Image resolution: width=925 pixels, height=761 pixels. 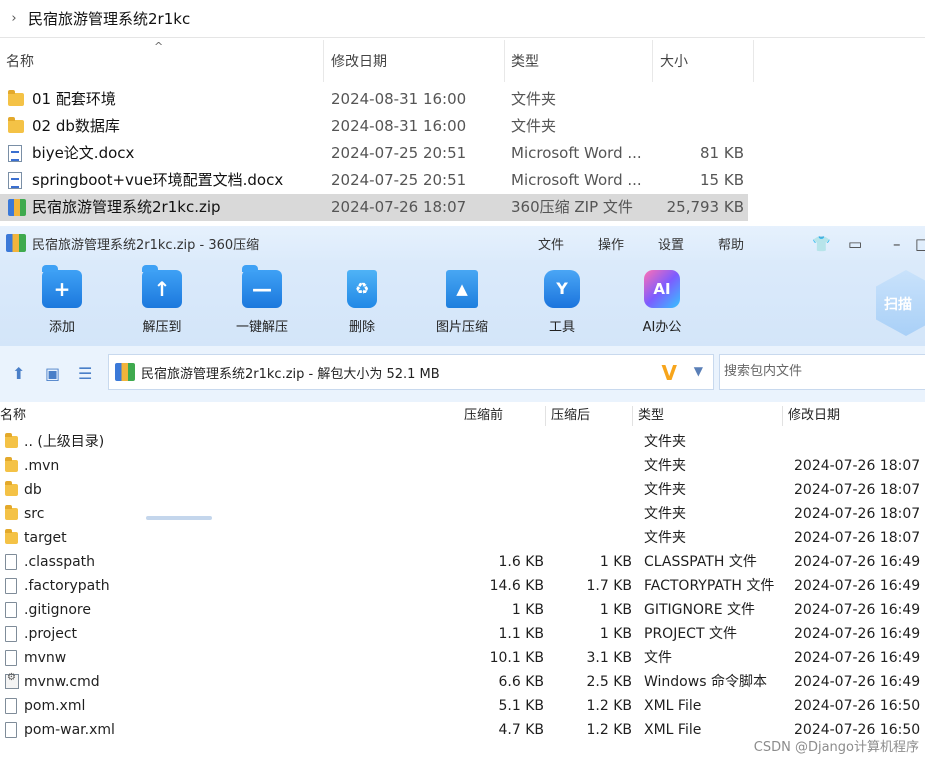 I want to click on extract-to-label: 解压到, so click(x=162, y=327).